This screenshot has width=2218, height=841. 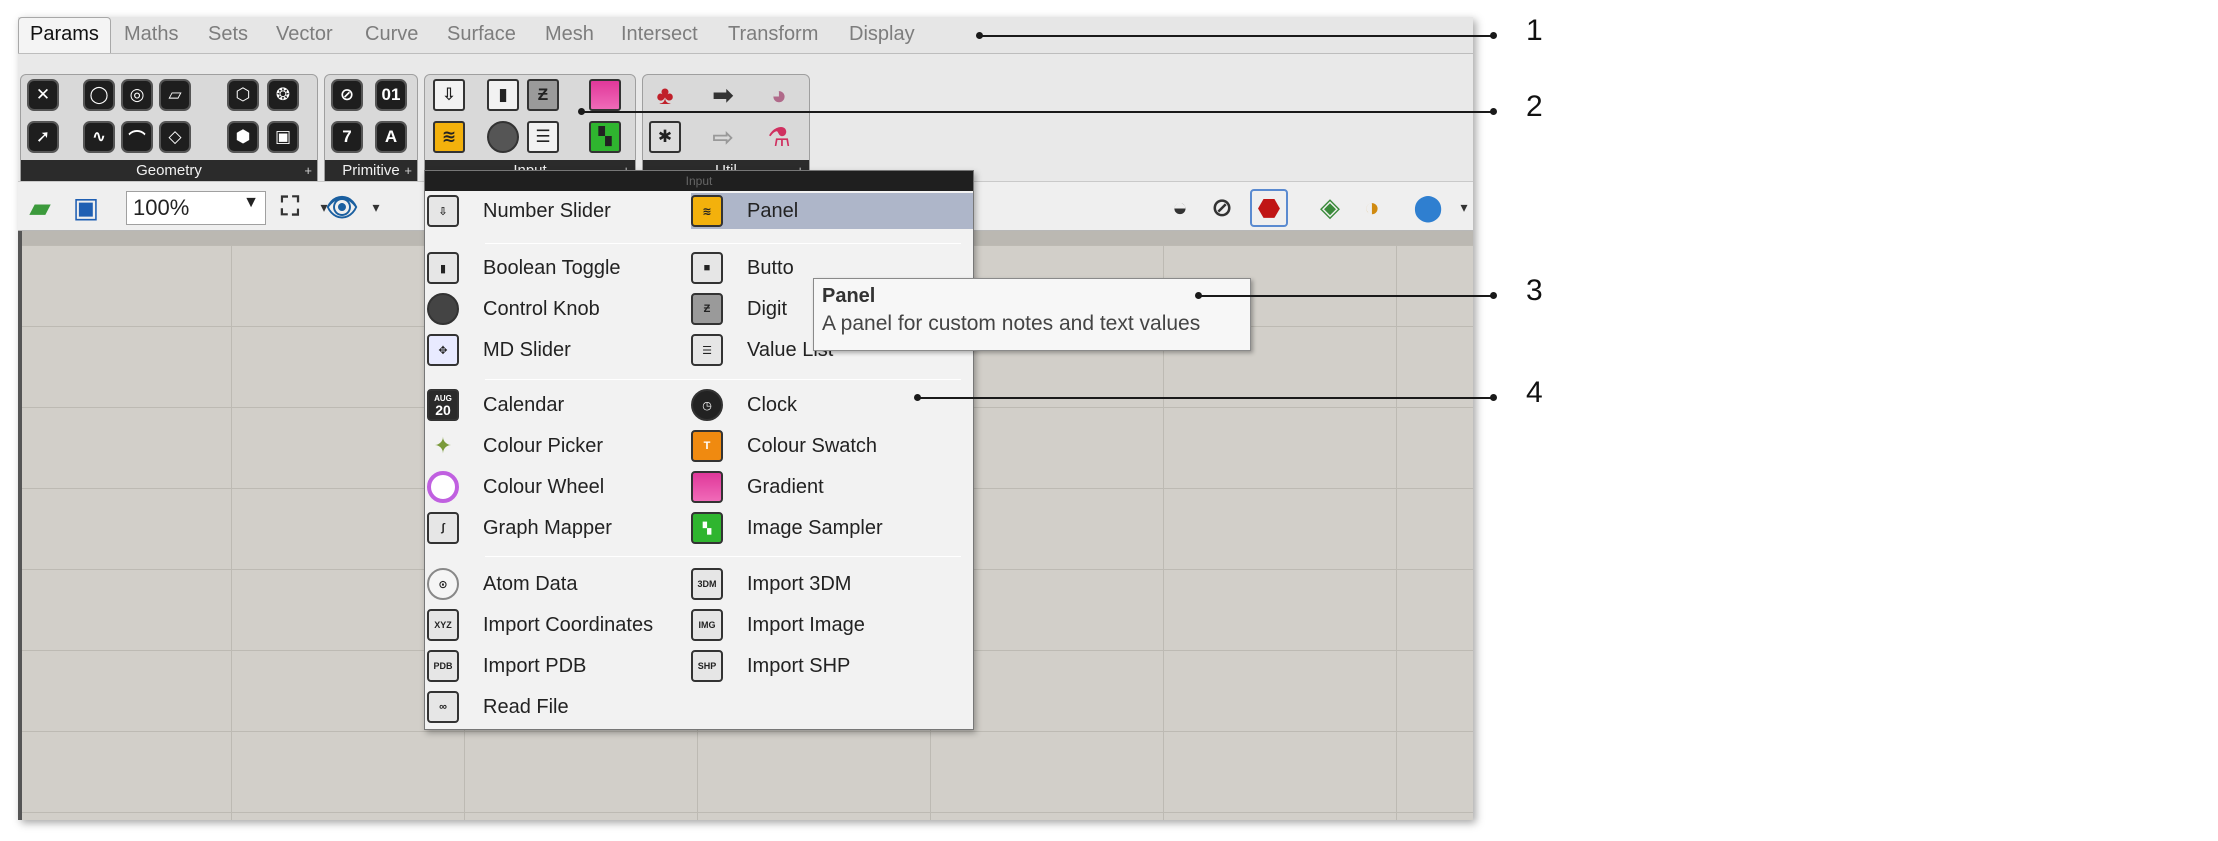 What do you see at coordinates (347, 137) in the screenshot?
I see `number-param-icon: 7` at bounding box center [347, 137].